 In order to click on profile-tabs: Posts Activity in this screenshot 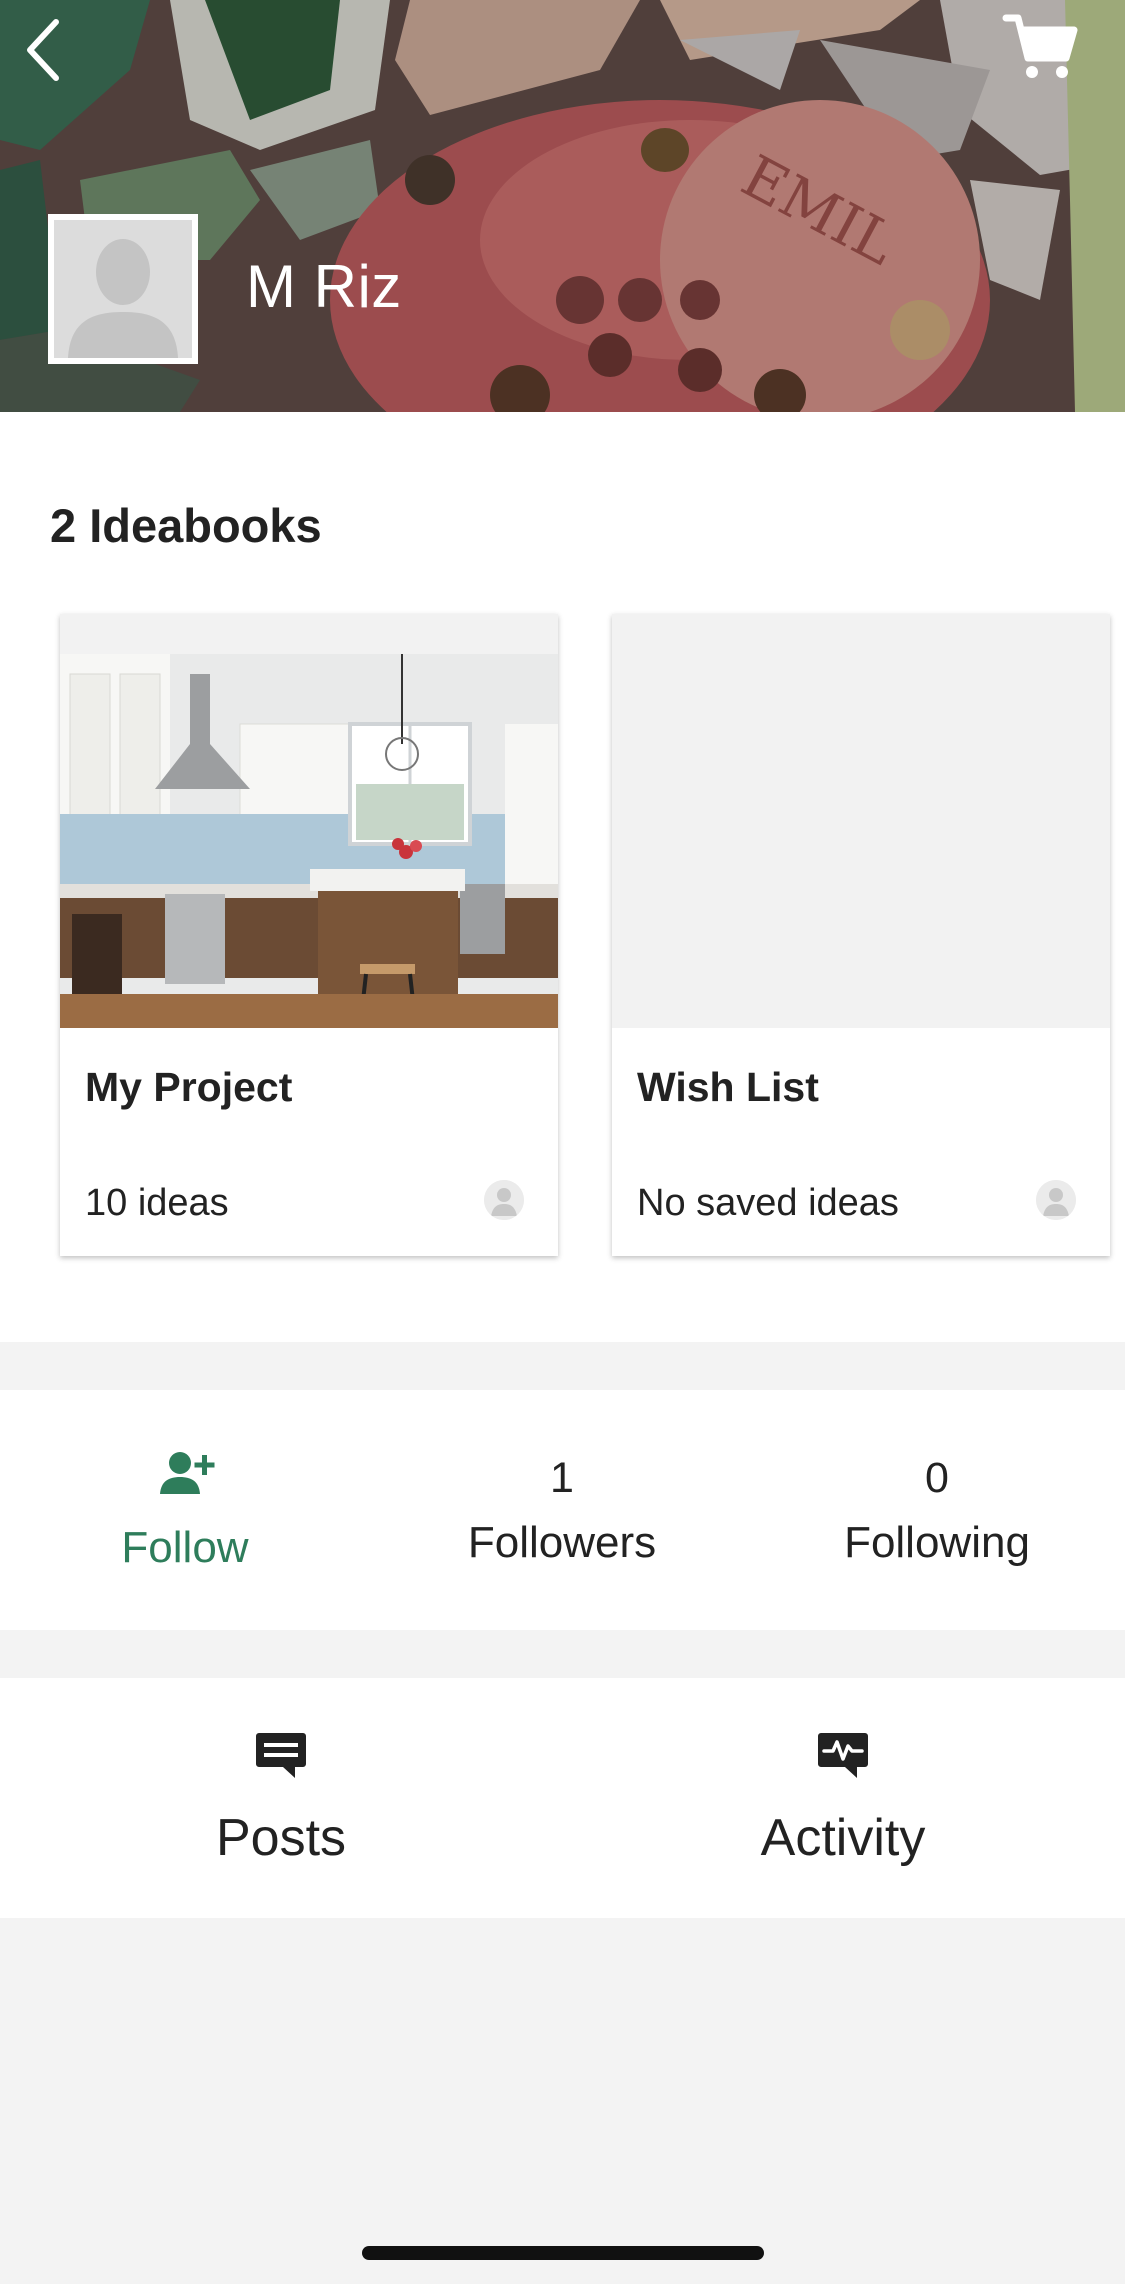, I will do `click(562, 1798)`.